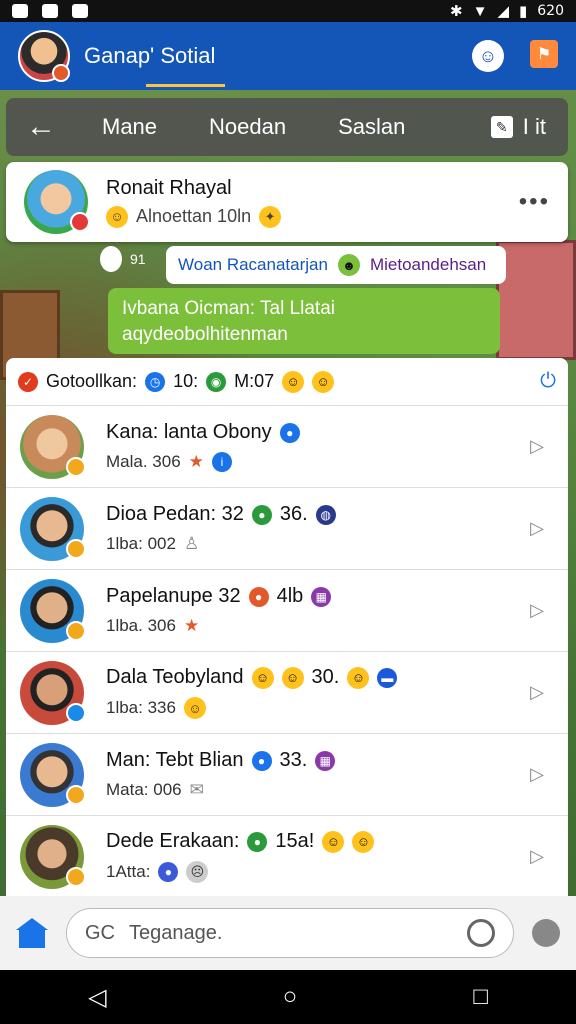  Describe the element at coordinates (287, 529) in the screenshot. I see `list-item: Dioa Pedan: 32 ● 36. ◍ 1lba: 002 ♙ ▷` at that location.